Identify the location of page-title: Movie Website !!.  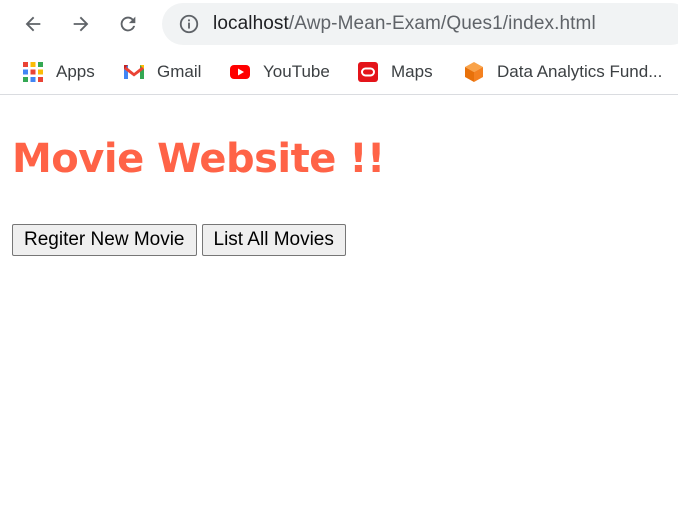
(198, 159).